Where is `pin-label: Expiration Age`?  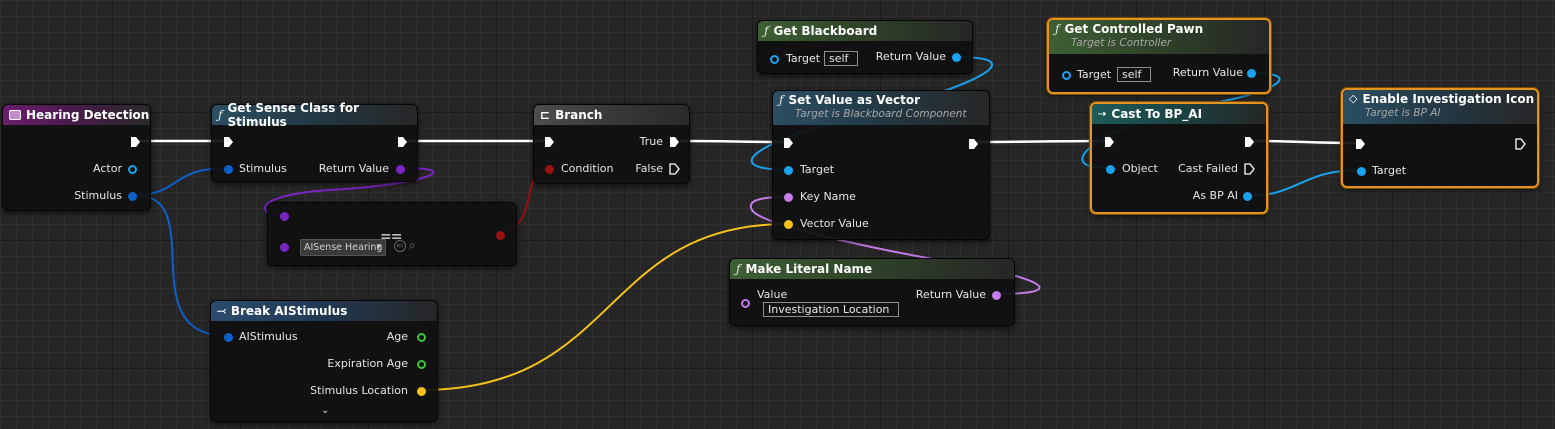
pin-label: Expiration Age is located at coordinates (367, 363).